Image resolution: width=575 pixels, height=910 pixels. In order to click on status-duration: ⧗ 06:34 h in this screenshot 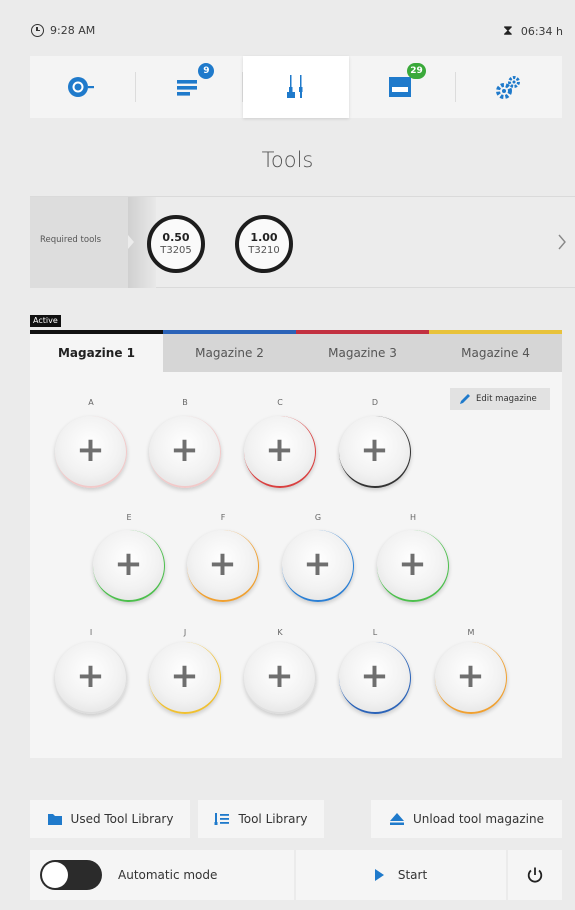, I will do `click(533, 31)`.